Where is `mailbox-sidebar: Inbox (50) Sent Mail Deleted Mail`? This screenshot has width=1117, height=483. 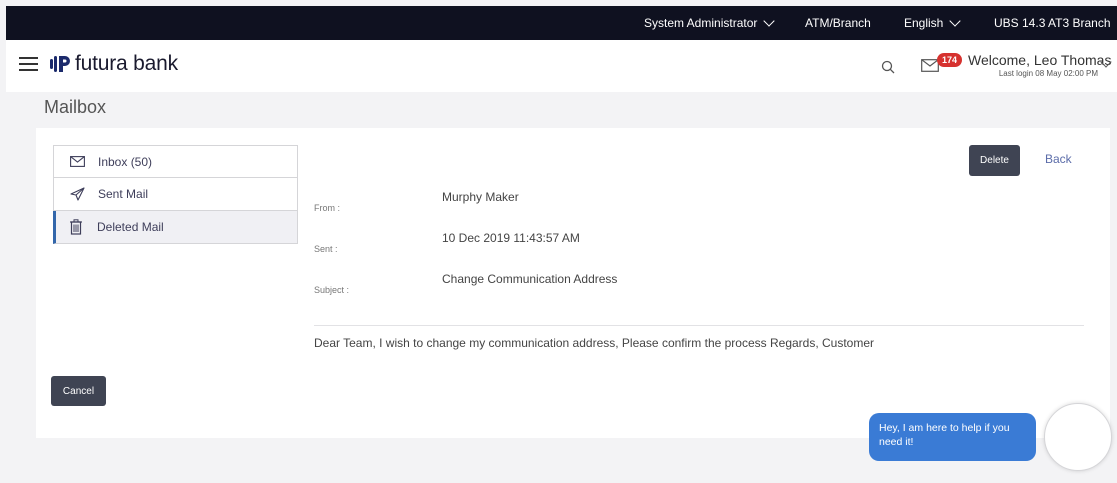
mailbox-sidebar: Inbox (50) Sent Mail Deleted Mail is located at coordinates (175, 194).